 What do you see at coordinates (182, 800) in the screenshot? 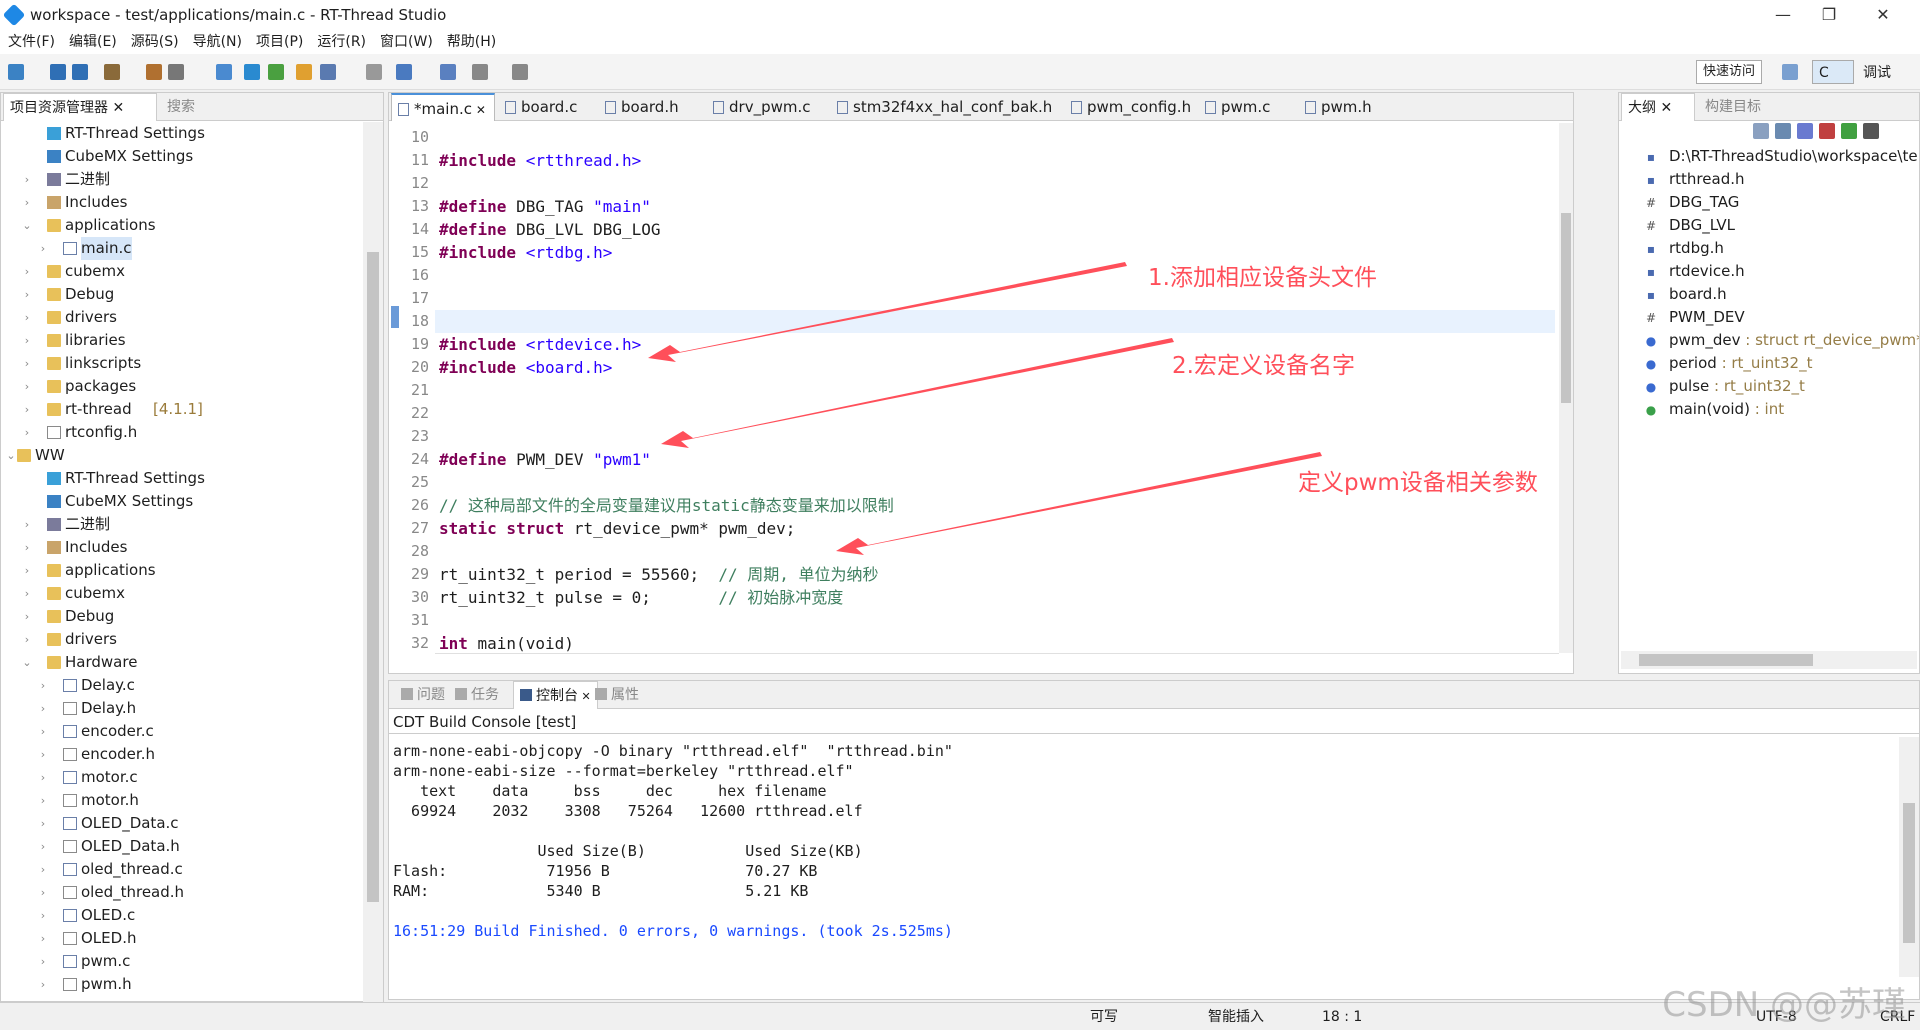
I see `tree-item: › motor.h` at bounding box center [182, 800].